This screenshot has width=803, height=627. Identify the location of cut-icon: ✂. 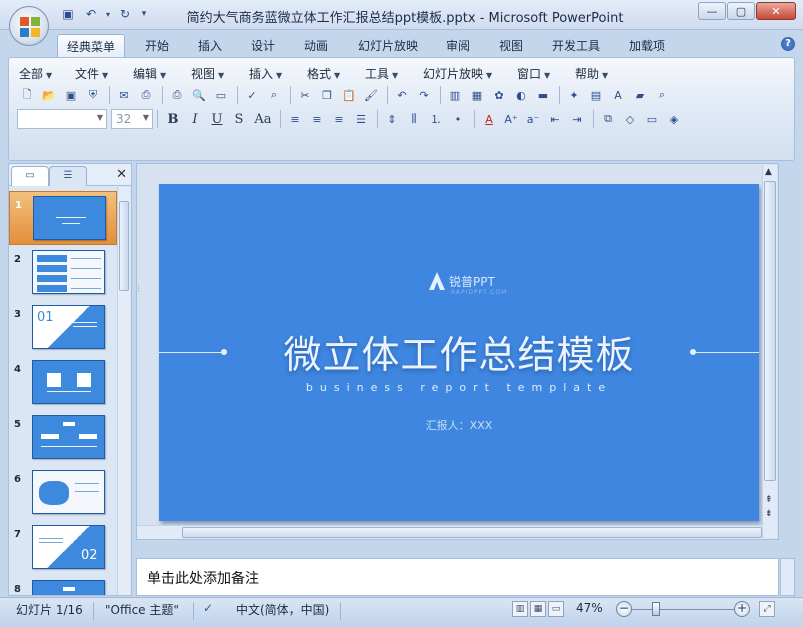
(305, 95).